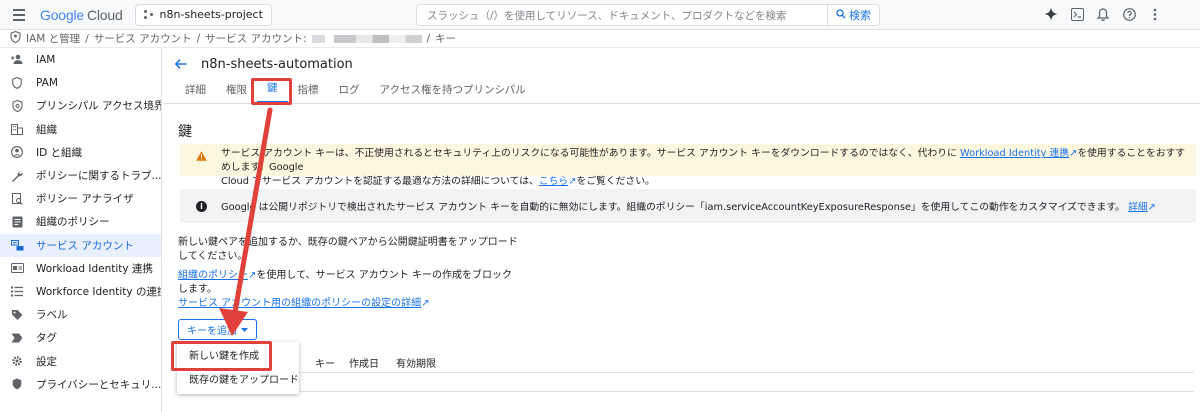  Describe the element at coordinates (1077, 14) in the screenshot. I see `cloud-shell-icon` at that location.